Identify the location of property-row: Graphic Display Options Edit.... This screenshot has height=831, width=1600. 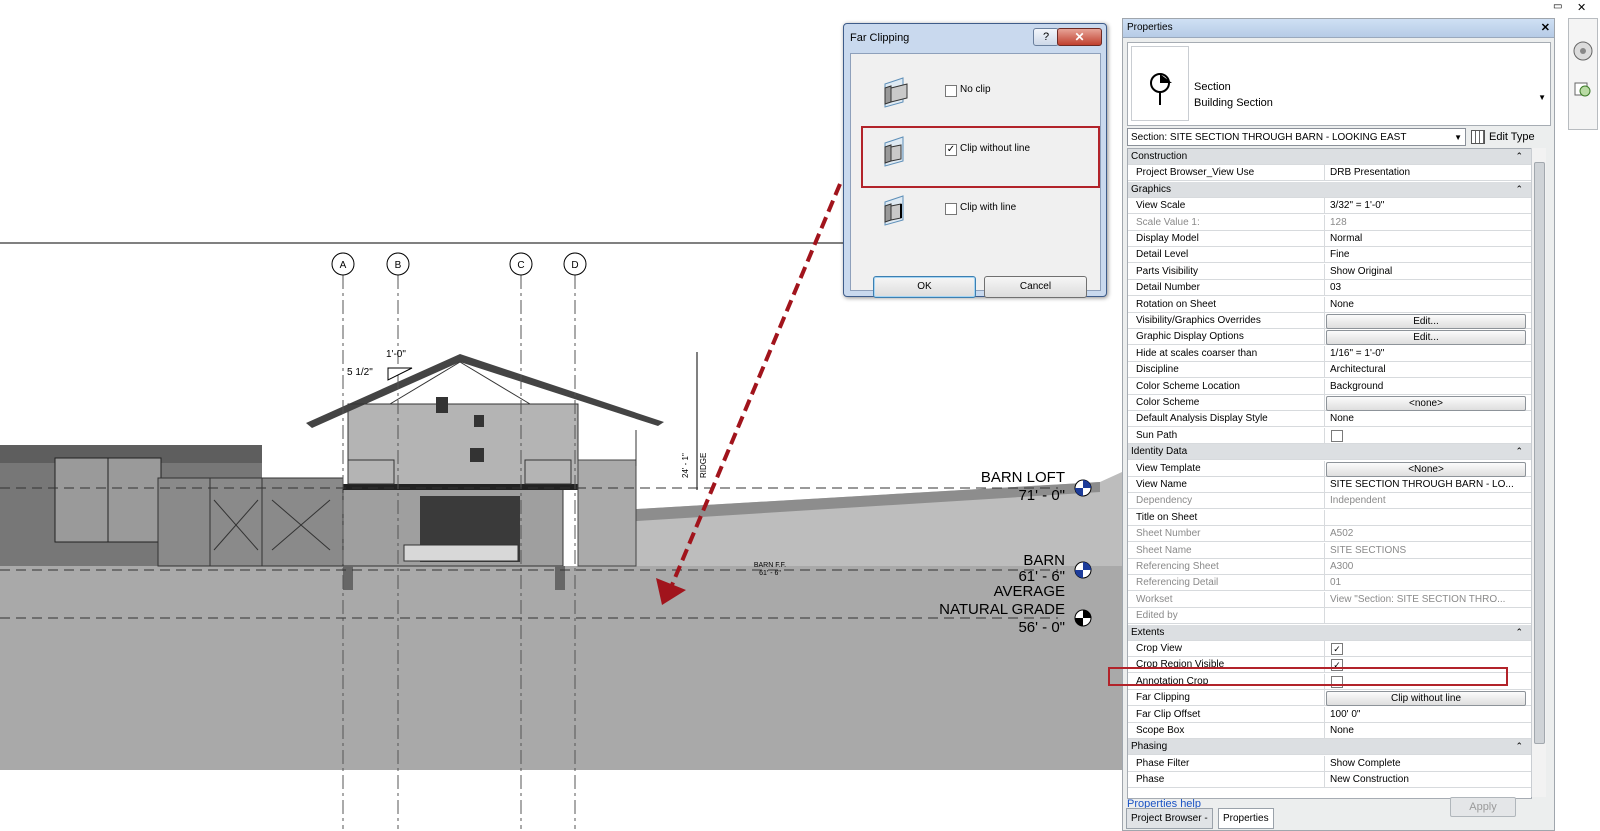
(1329, 337).